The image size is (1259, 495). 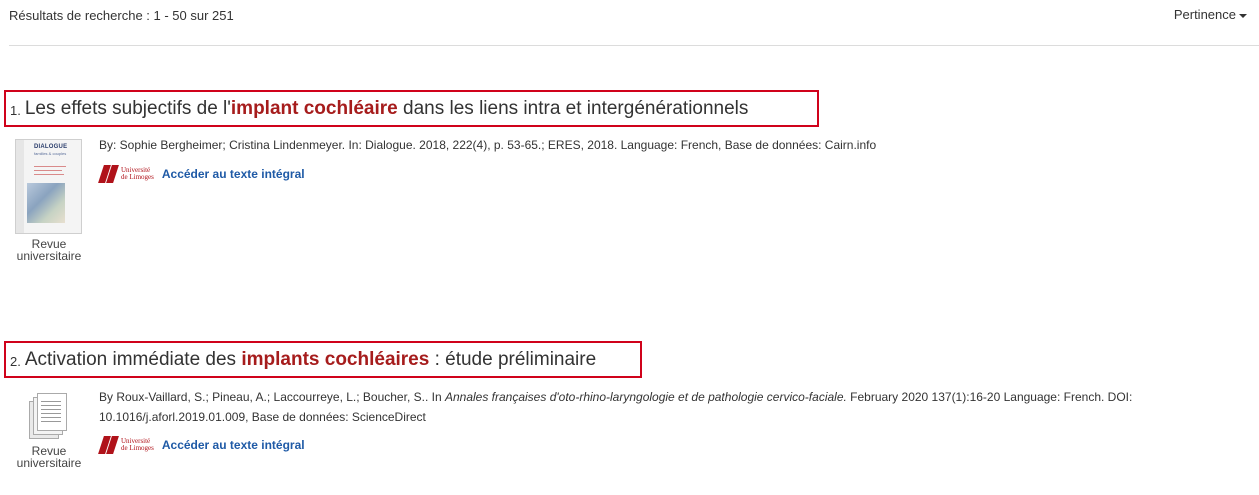 What do you see at coordinates (50, 153) in the screenshot?
I see `cover-subtitle: familles & couples` at bounding box center [50, 153].